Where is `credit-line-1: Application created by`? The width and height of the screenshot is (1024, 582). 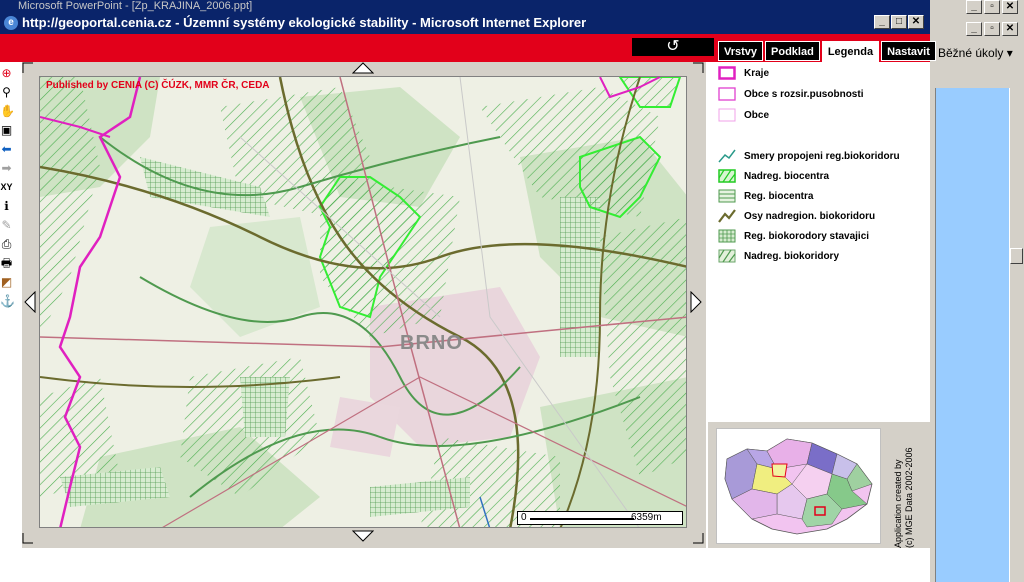
credit-line-1: Application created by is located at coordinates (898, 503).